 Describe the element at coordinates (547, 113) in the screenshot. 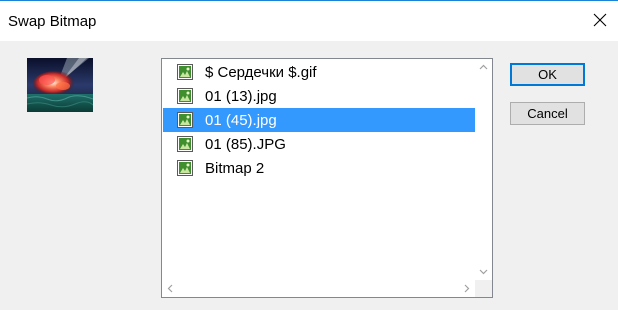

I see `cancel-button: Cancel` at that location.